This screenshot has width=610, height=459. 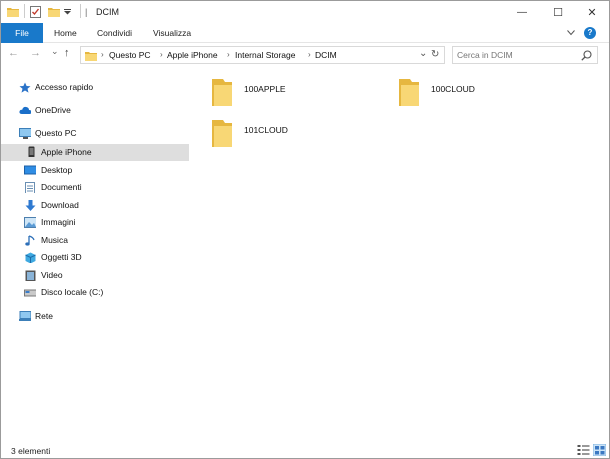 What do you see at coordinates (265, 89) in the screenshot?
I see `folder-name: 100APPLE` at bounding box center [265, 89].